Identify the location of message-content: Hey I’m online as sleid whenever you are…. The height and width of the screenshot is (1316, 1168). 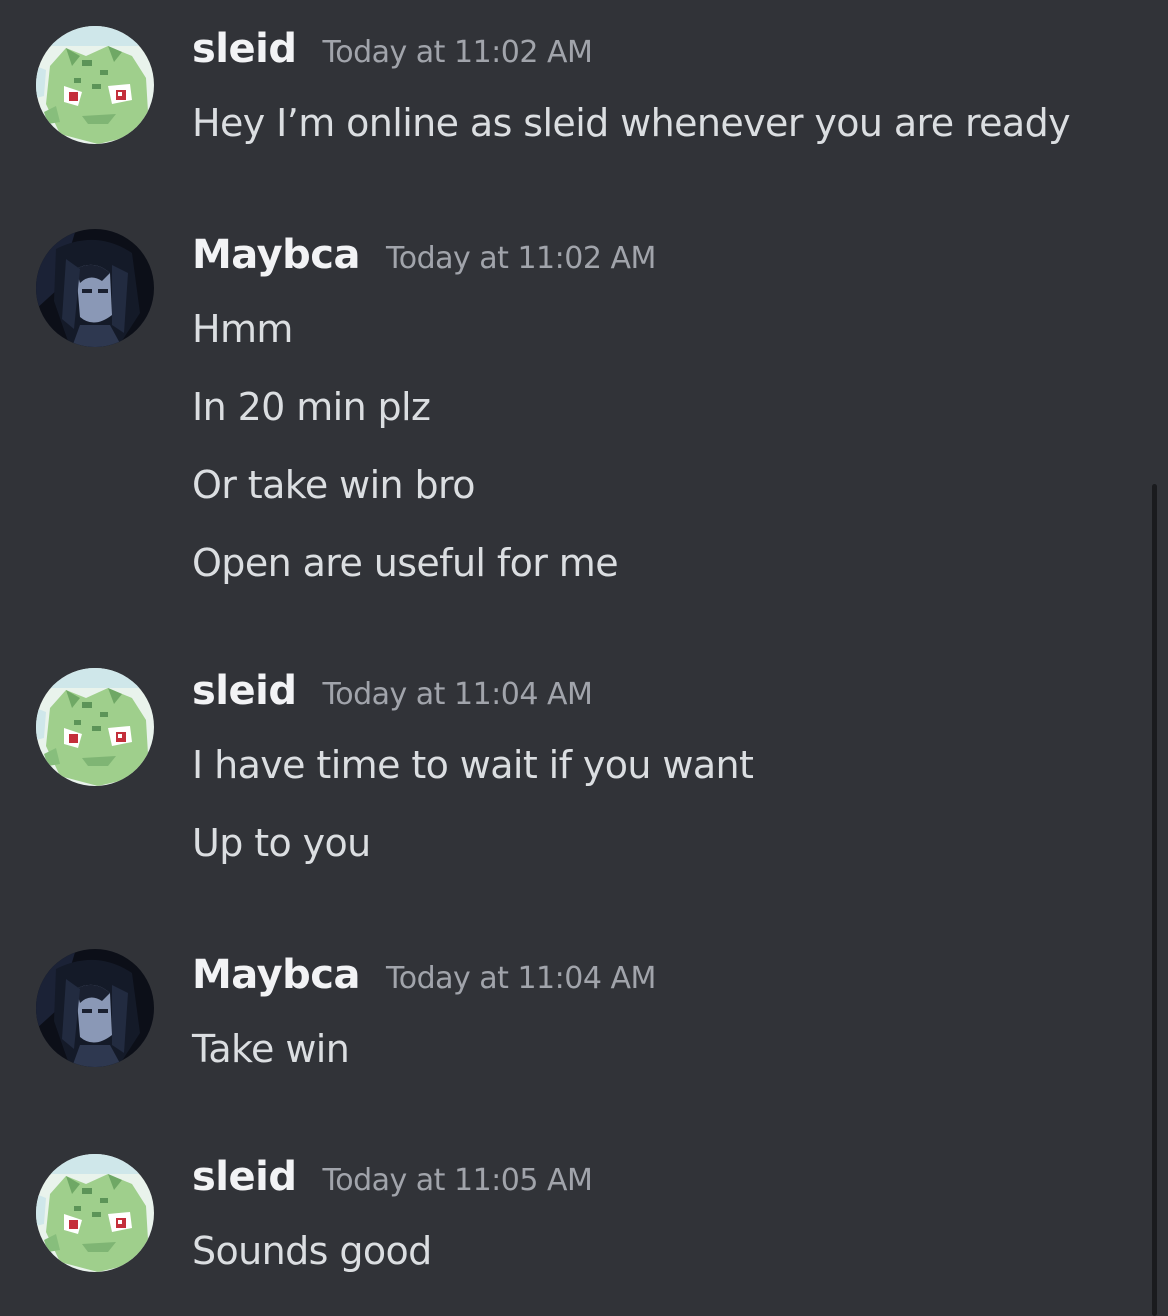
(631, 123).